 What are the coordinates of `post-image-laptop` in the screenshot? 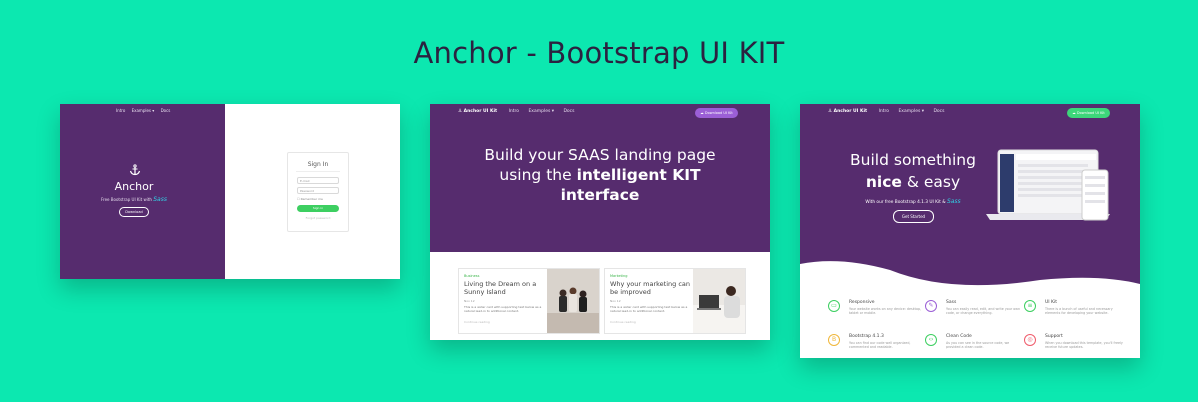 It's located at (719, 301).